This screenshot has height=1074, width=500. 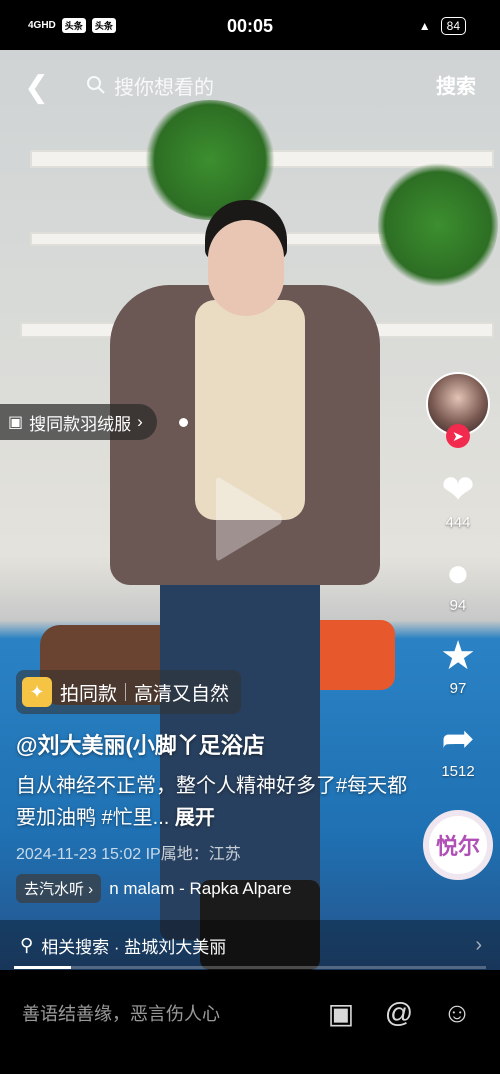 I want to click on comment-bar: 善语结善缘，恶言伤人心 ▣ @ ☺, so click(x=250, y=1013).